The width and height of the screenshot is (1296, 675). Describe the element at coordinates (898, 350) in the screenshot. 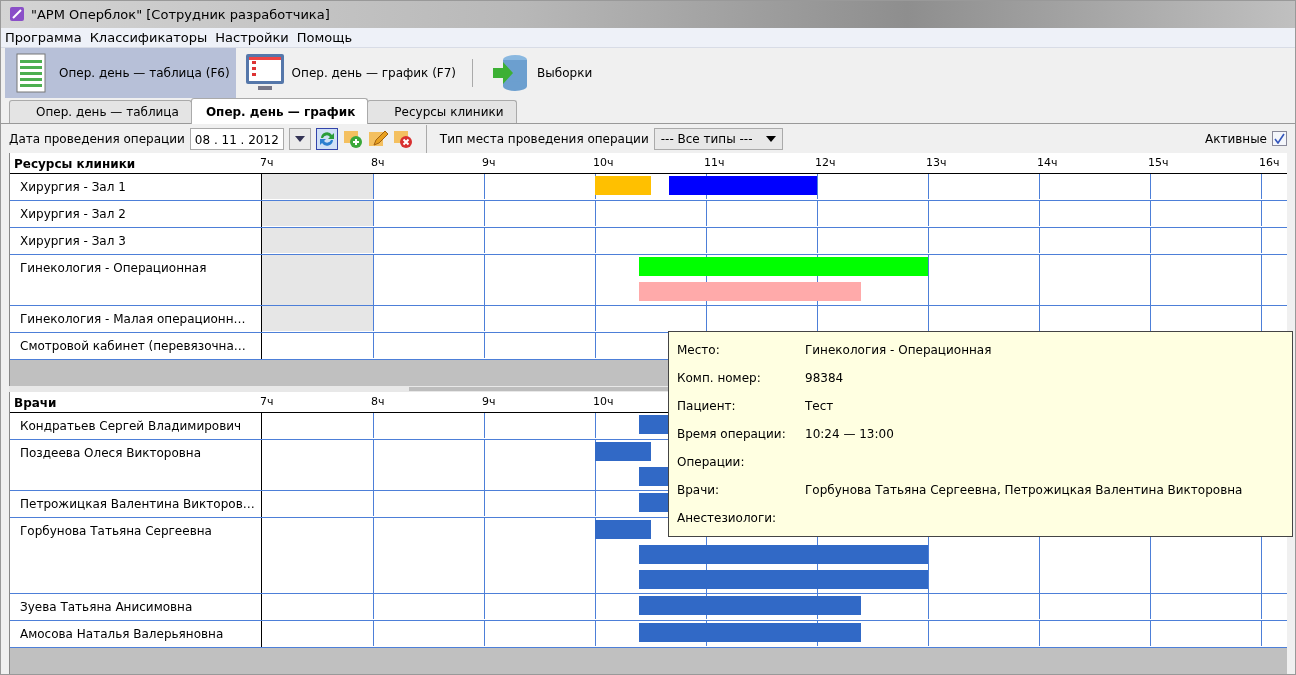

I see `tooltip-value: Гинекология - Операционная` at that location.